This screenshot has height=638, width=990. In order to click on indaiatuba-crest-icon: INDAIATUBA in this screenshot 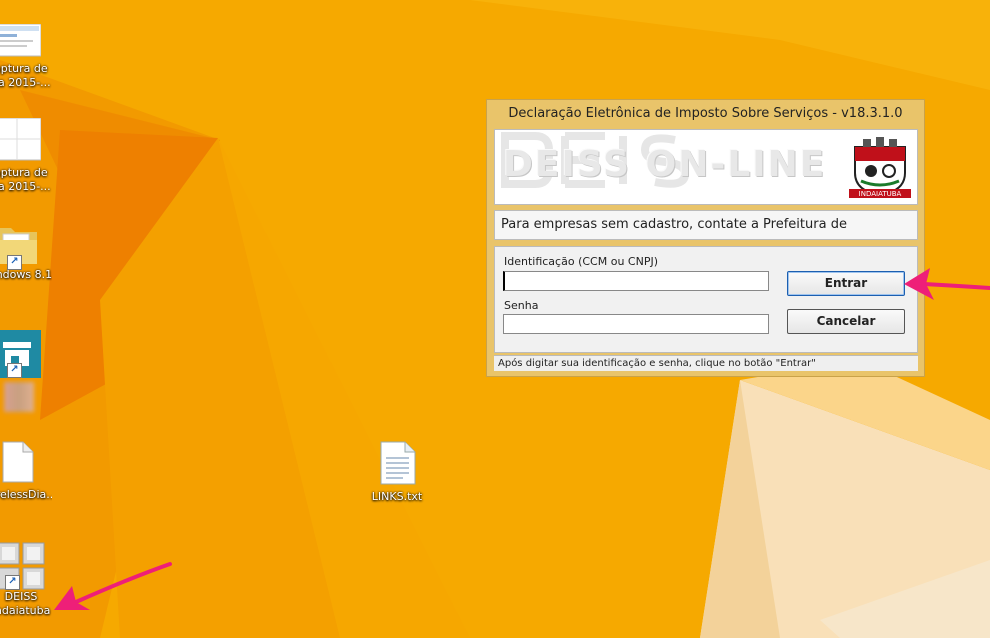, I will do `click(880, 167)`.